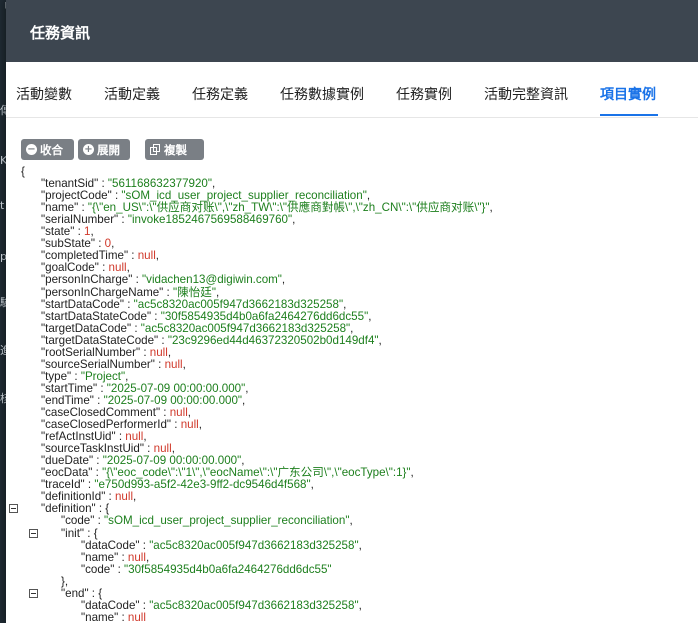 Image resolution: width=698 pixels, height=623 pixels. I want to click on json-key: "sourceTaskInstUid", so click(92, 449).